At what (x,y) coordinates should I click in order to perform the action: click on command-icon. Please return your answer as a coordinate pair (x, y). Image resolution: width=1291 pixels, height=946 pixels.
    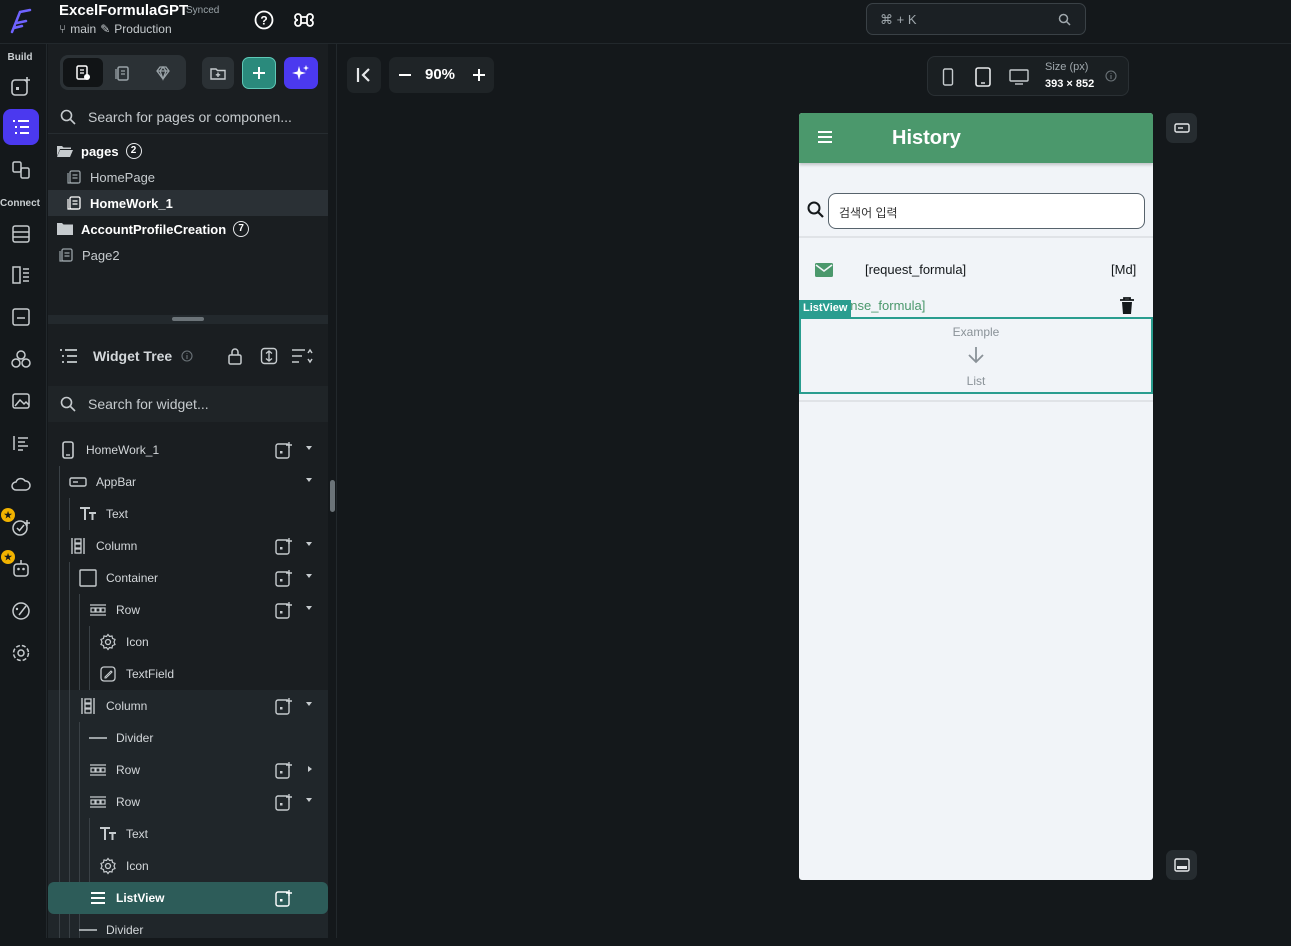
    Looking at the image, I should click on (304, 20).